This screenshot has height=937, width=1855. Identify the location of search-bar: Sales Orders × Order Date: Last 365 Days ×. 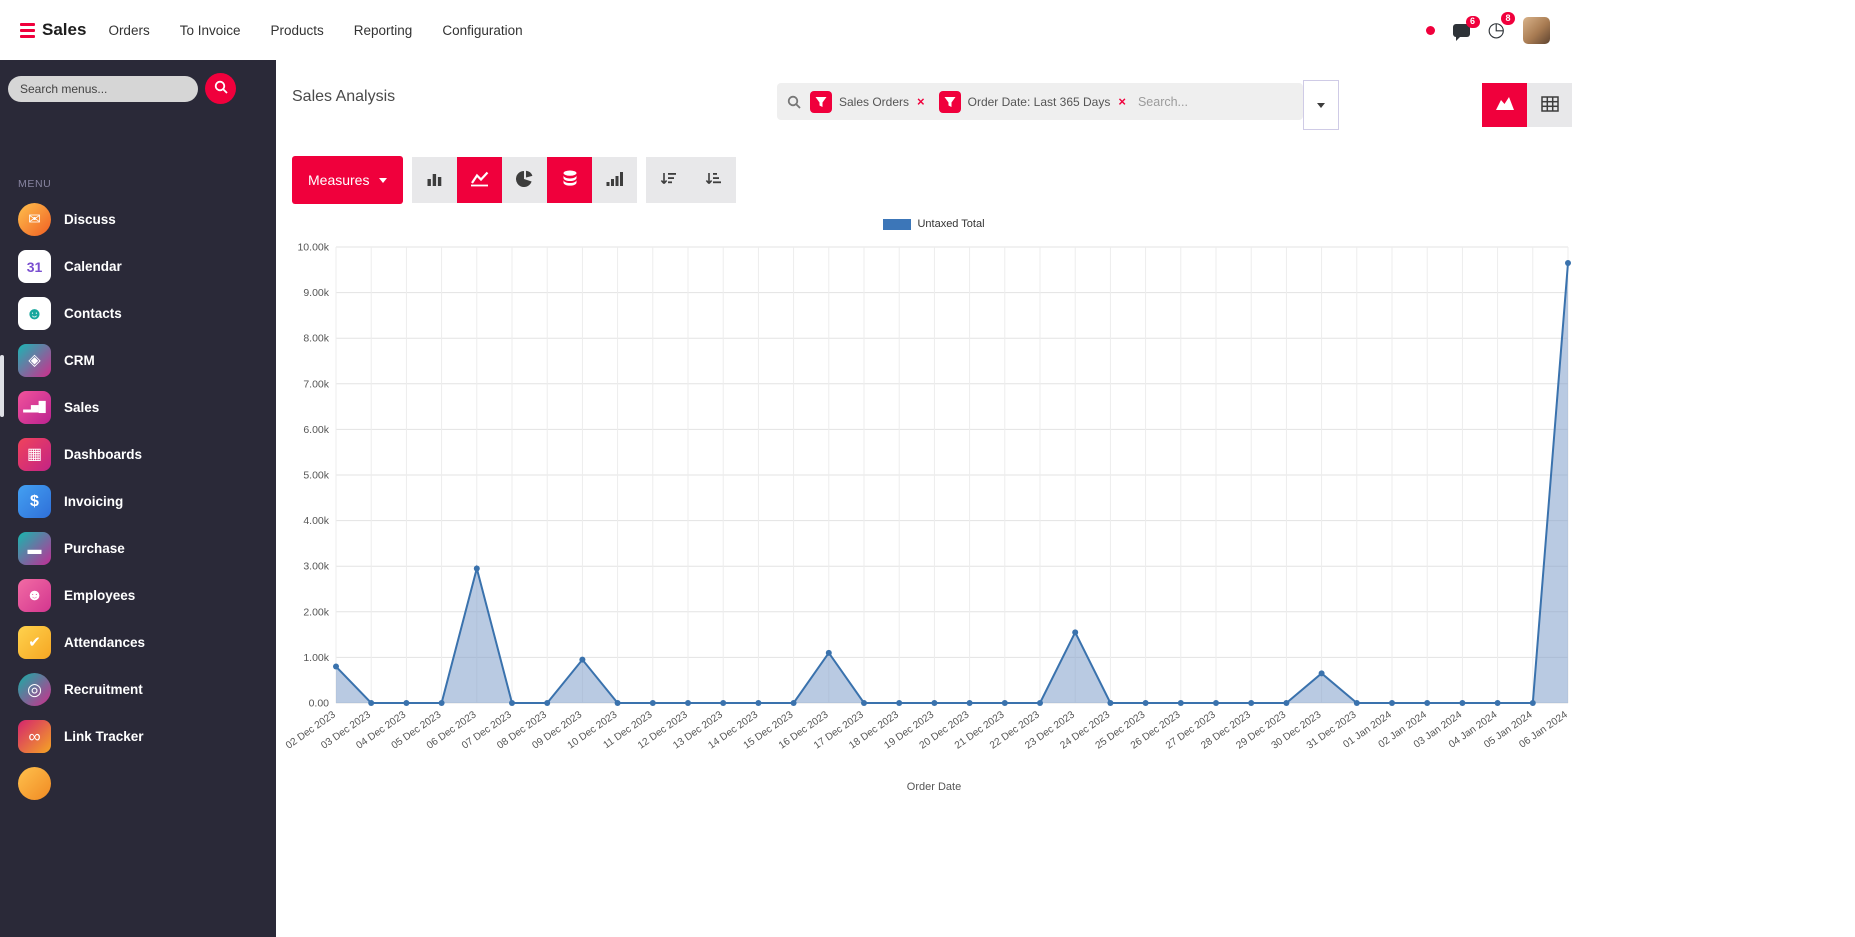
(1040, 101).